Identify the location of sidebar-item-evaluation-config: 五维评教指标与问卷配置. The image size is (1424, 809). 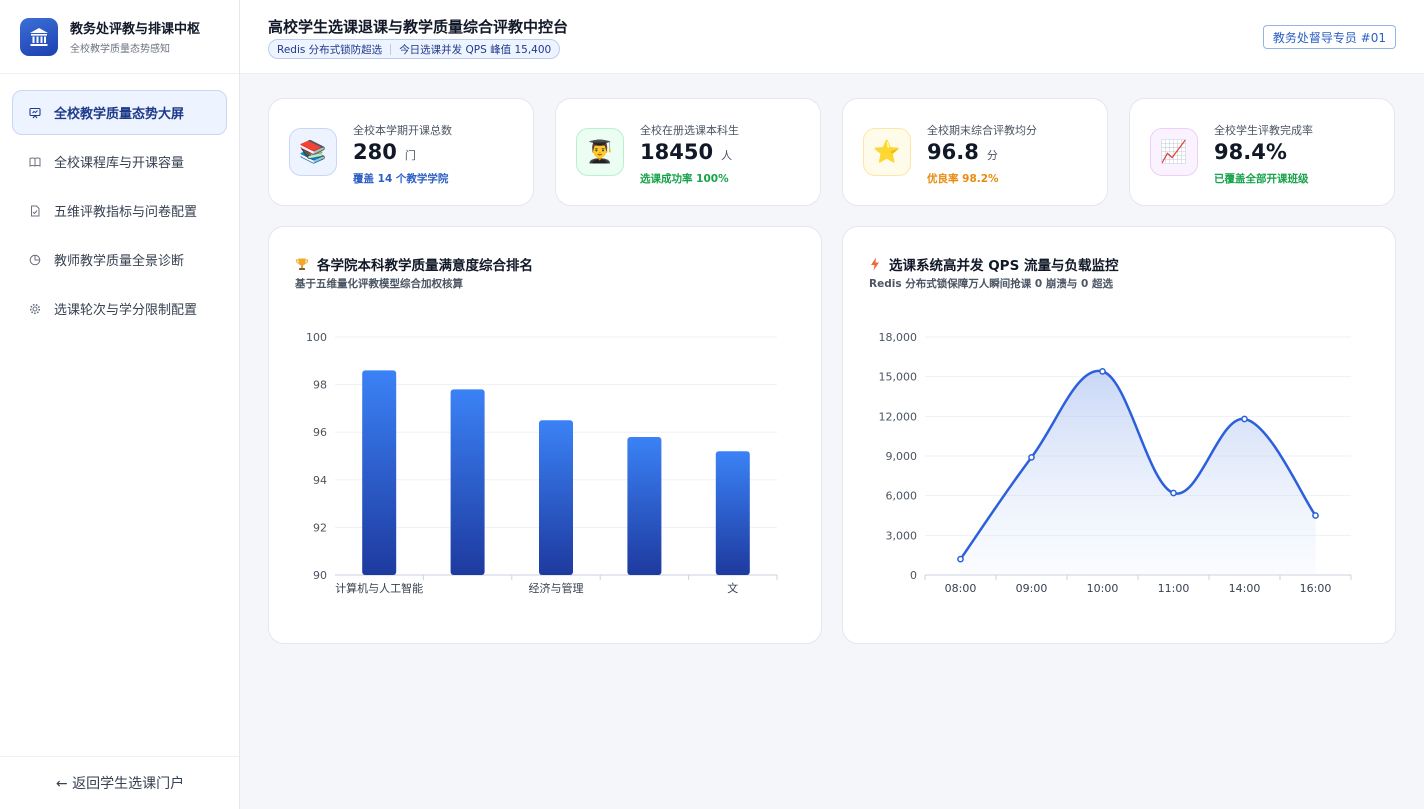
(119, 210).